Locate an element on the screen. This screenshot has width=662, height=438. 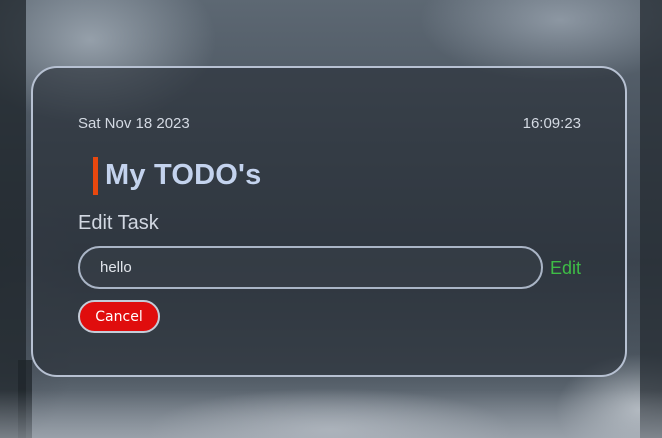
cancel-button: Cancel is located at coordinates (119, 316).